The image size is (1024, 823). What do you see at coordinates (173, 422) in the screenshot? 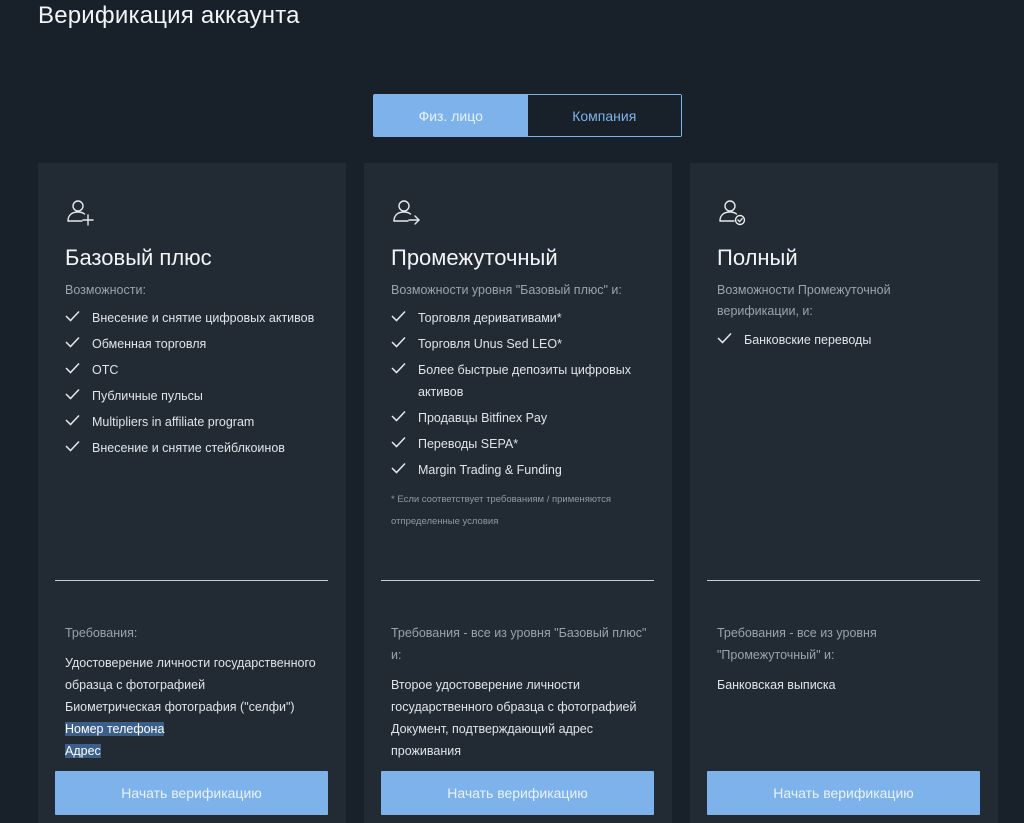
I see `feature-label: Multipliers in affiliate program` at bounding box center [173, 422].